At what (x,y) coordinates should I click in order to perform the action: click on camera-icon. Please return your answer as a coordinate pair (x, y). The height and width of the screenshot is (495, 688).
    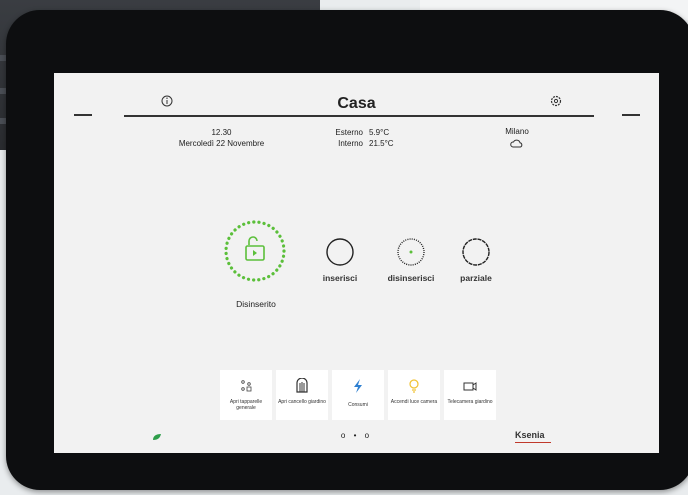
    Looking at the image, I should click on (470, 386).